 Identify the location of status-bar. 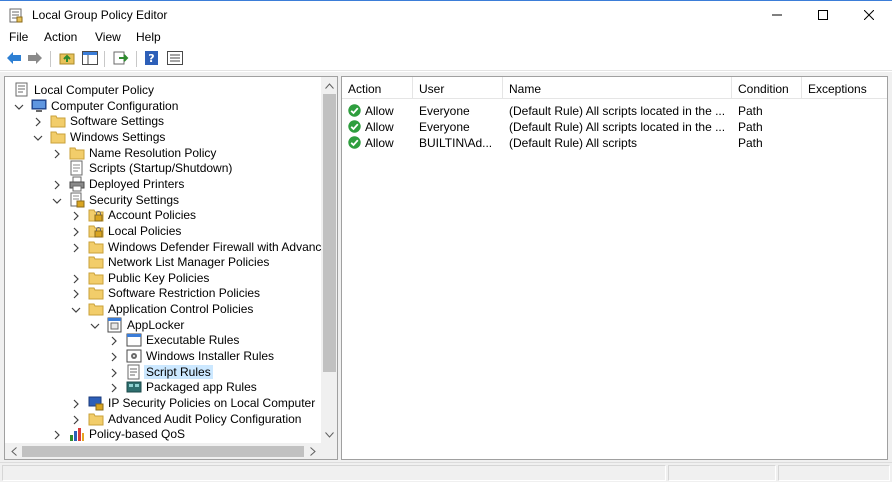
(446, 472).